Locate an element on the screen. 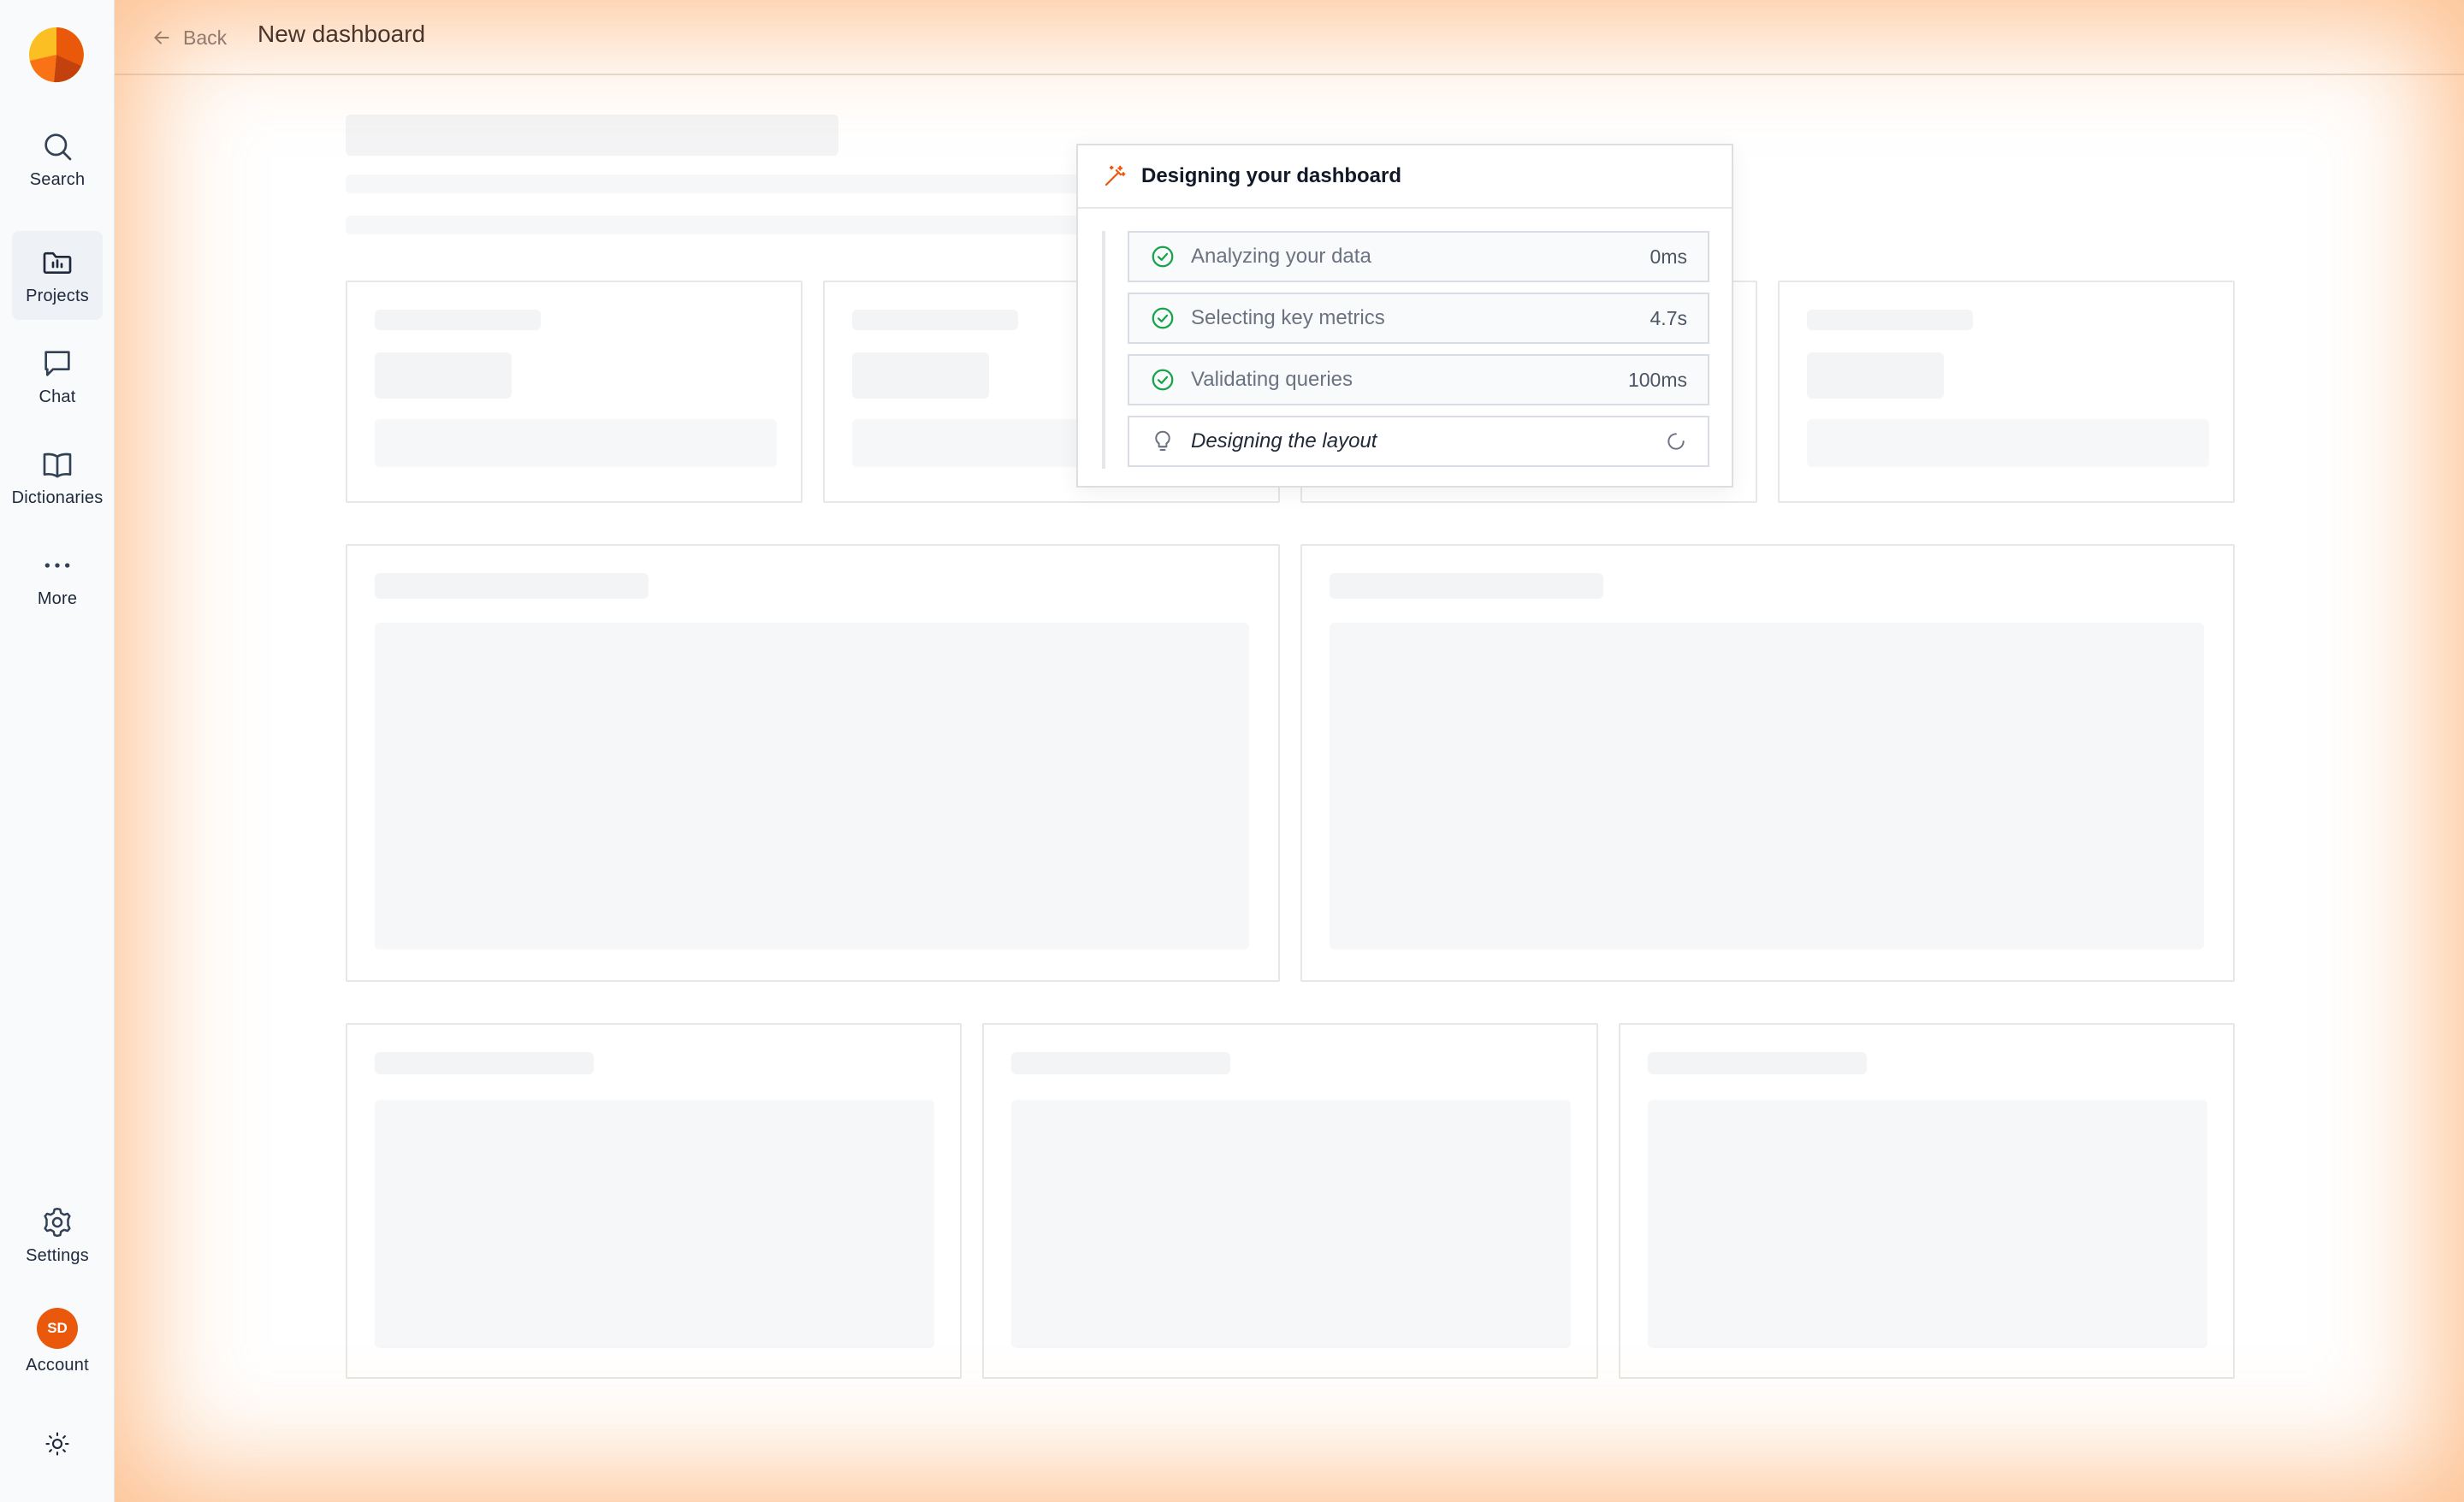 The height and width of the screenshot is (1502, 2464). step-time: 100ms is located at coordinates (1657, 379).